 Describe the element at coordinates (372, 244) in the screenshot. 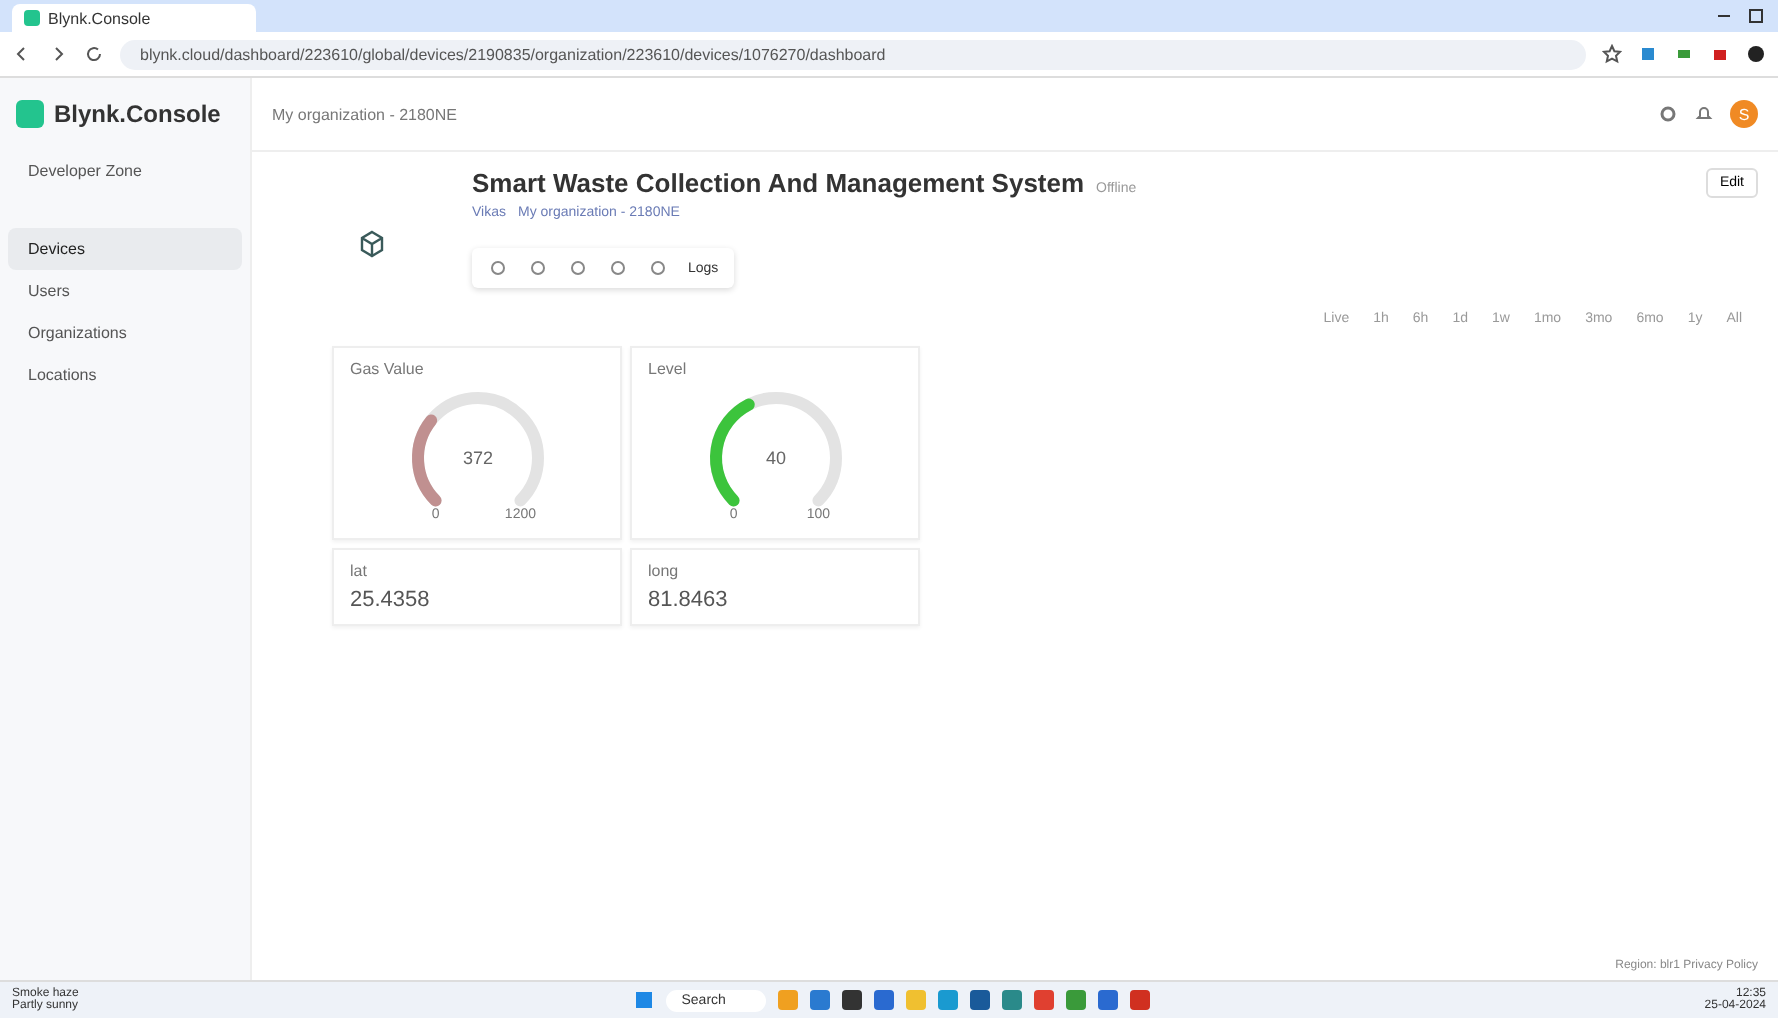

I see `cube-icon` at that location.